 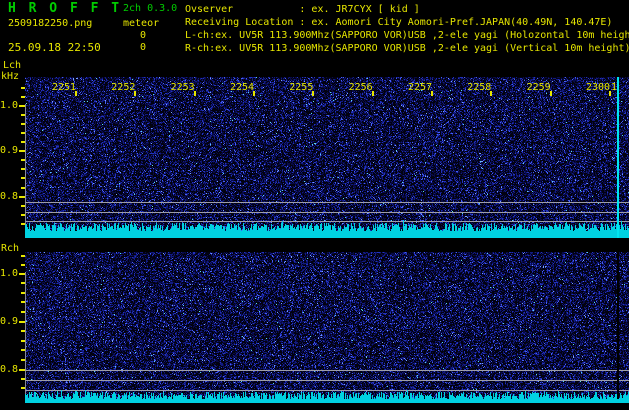 I want to click on time-label: 2256, so click(x=360, y=87).